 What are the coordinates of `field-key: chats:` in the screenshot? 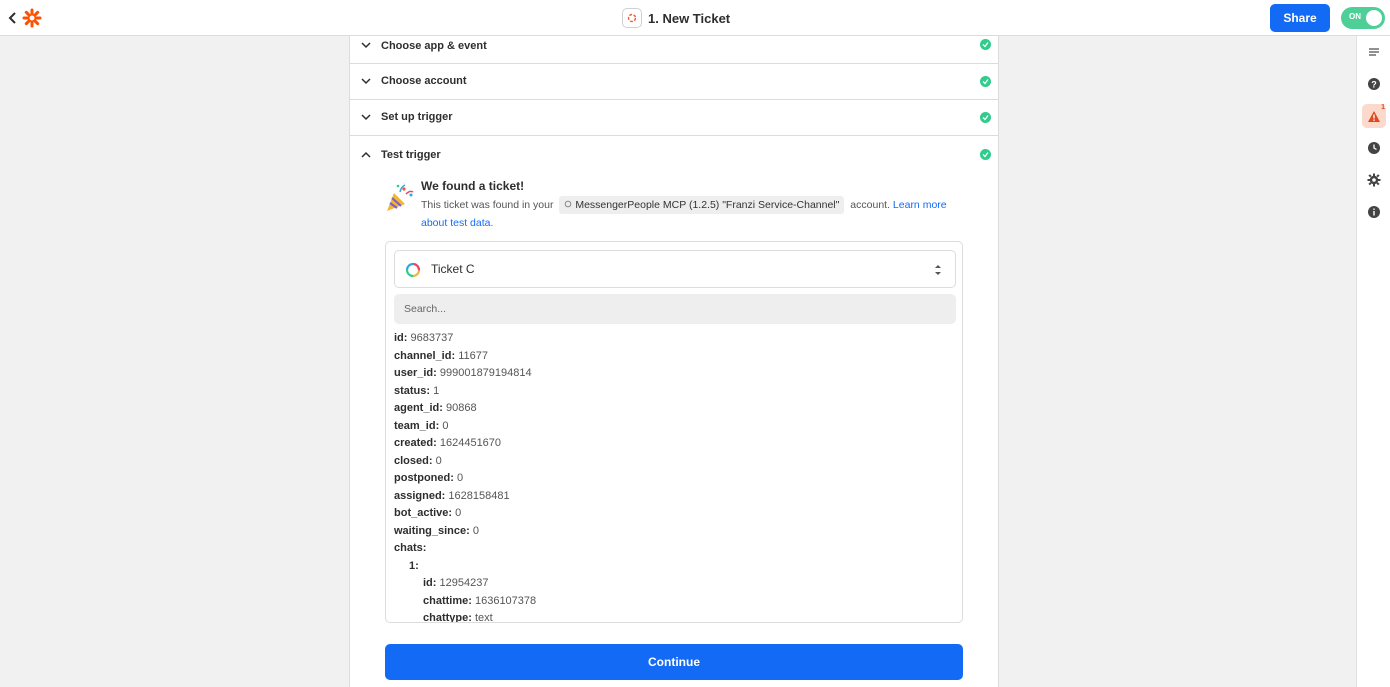 It's located at (410, 548).